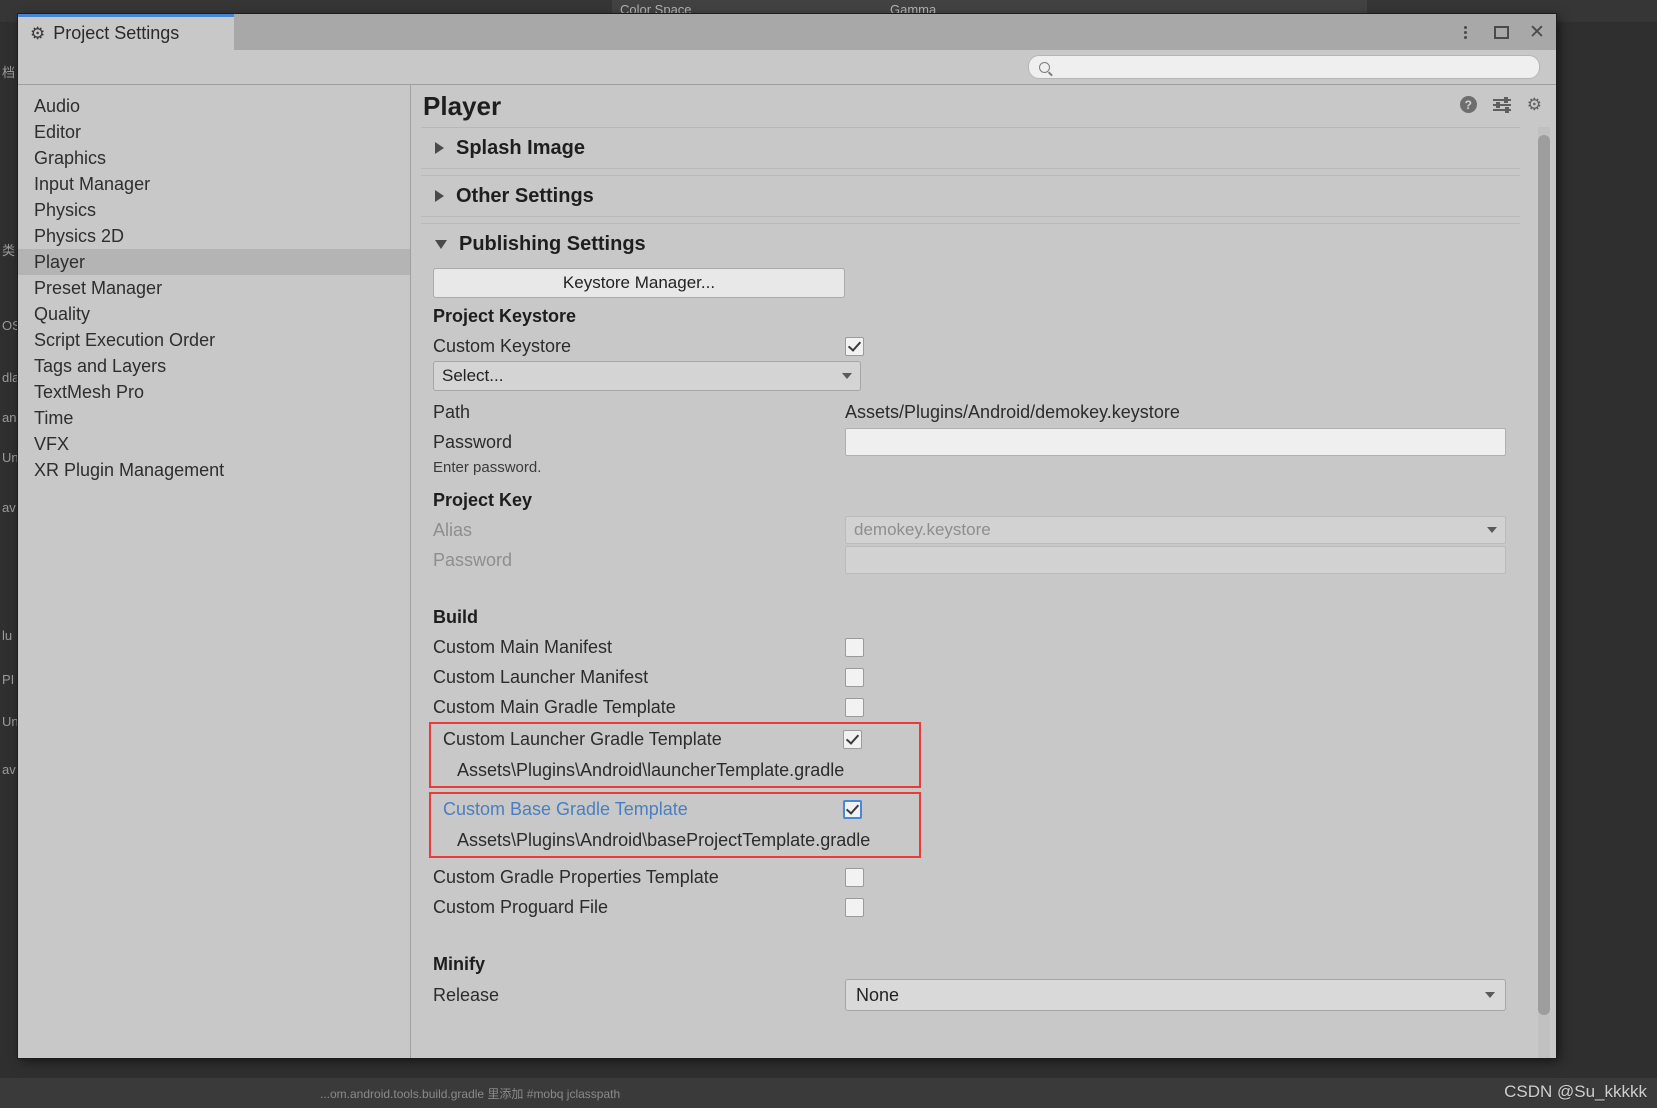 Image resolution: width=1657 pixels, height=1108 pixels. I want to click on maximize-icon, so click(1501, 32).